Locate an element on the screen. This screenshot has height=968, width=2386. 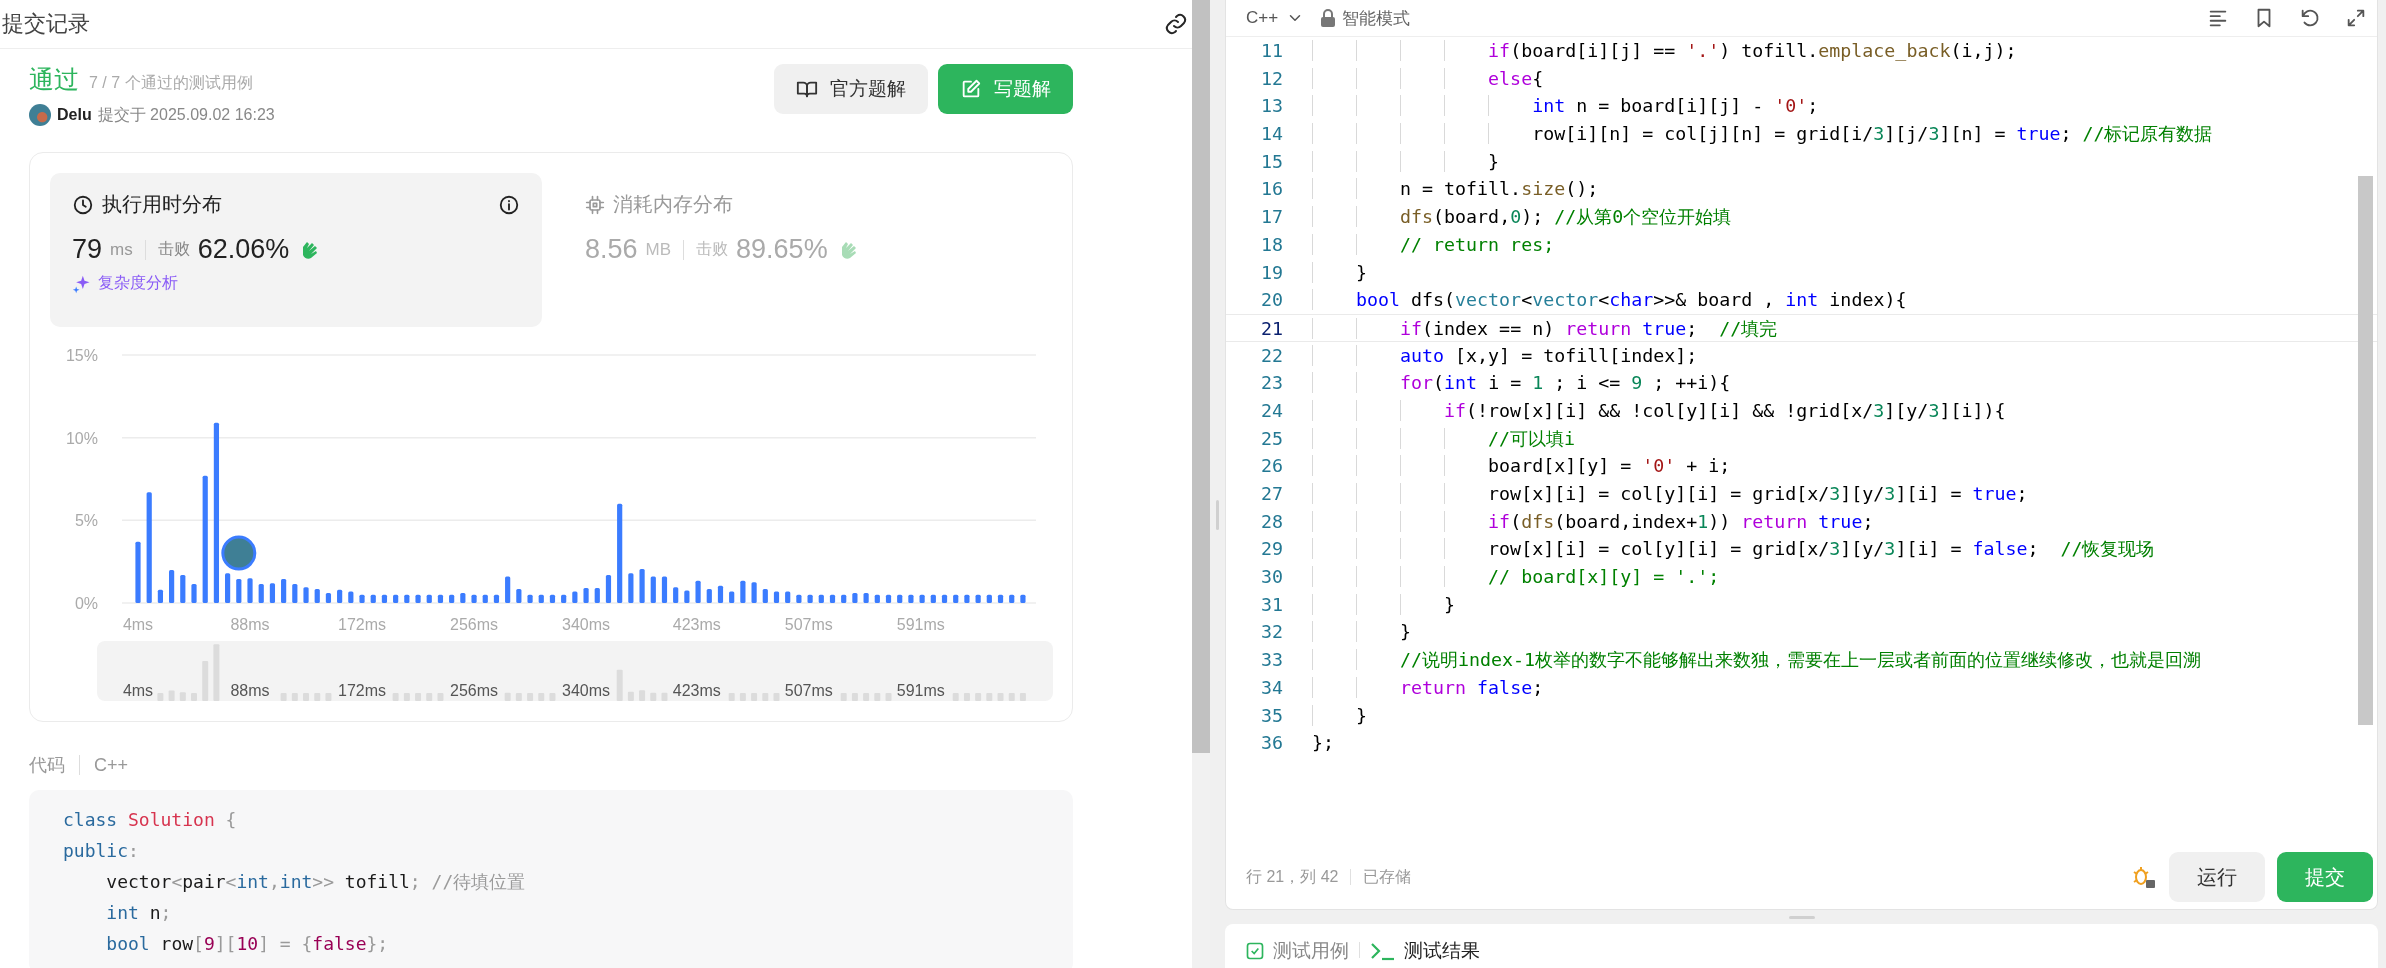
line-number: 13 is located at coordinates (1272, 106).